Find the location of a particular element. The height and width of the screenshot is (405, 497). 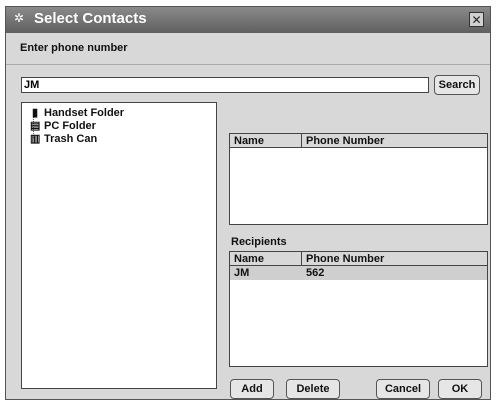

tree-item-handset-folder: ▮ Handset Folder is located at coordinates (77, 112).